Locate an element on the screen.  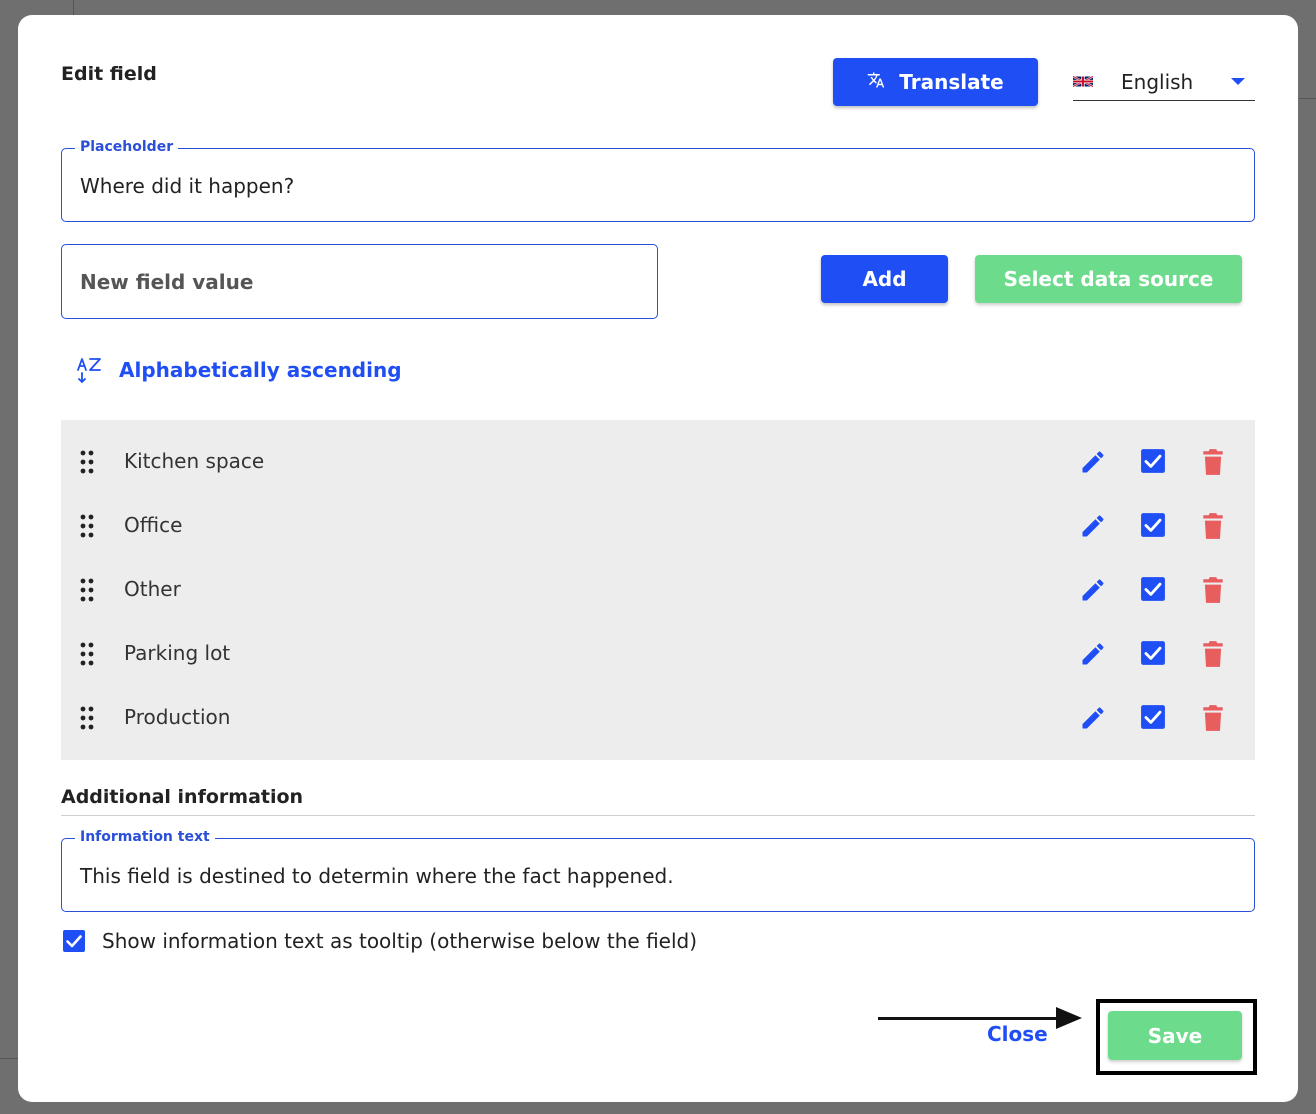
list-item-label: Production is located at coordinates (177, 717).